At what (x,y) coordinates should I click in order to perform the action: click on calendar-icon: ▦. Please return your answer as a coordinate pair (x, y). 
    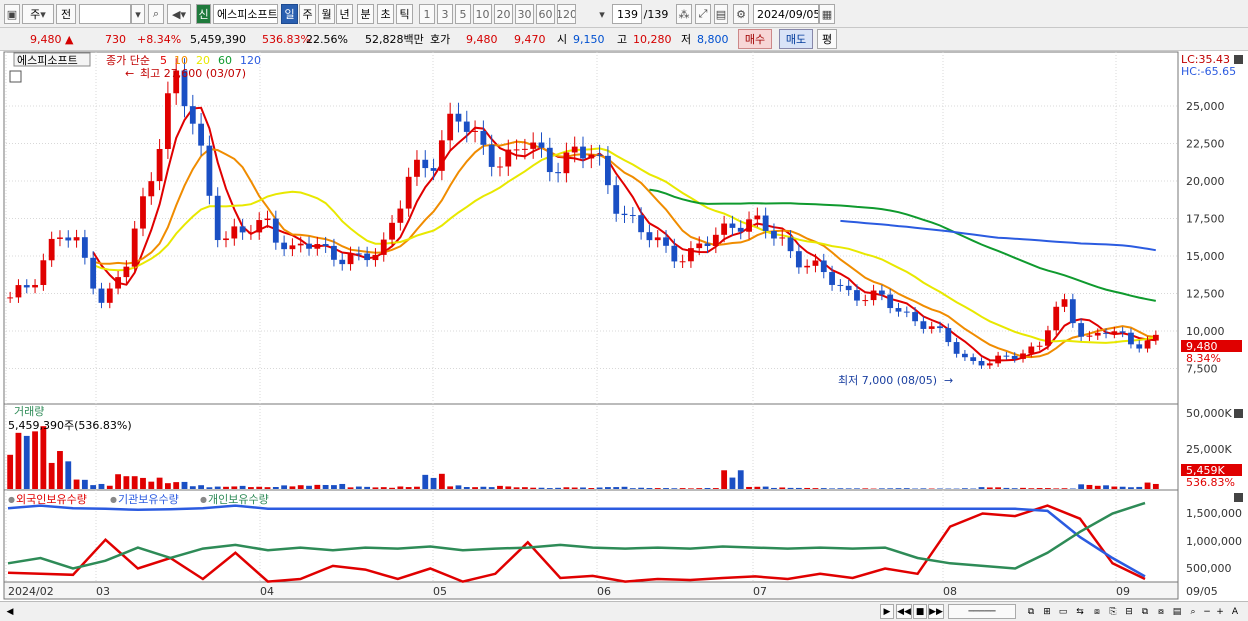
    Looking at the image, I should click on (827, 14).